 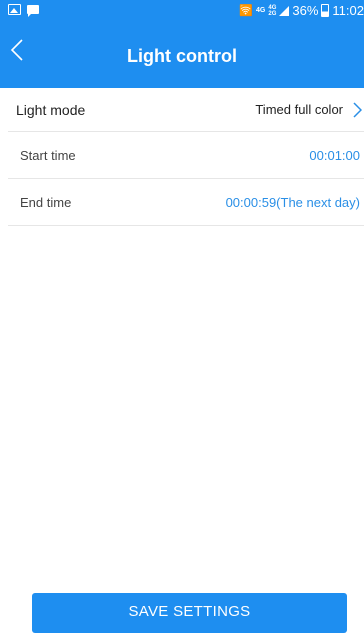 I want to click on network-type-bottom: 2G, so click(x=272, y=13).